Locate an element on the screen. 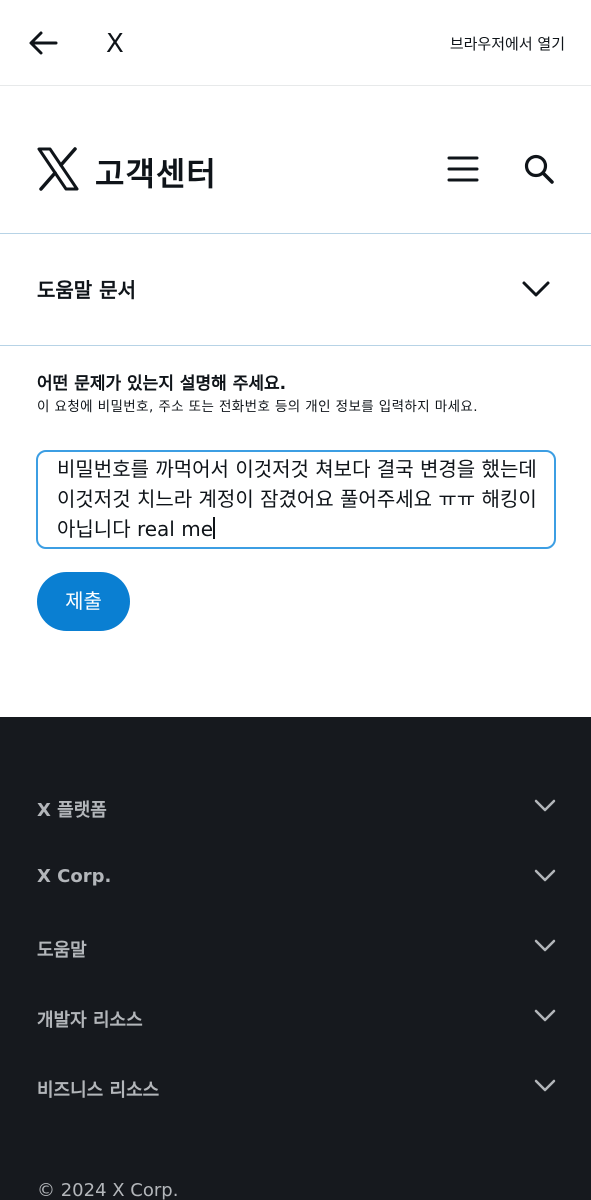 This screenshot has height=1200, width=591. text-caret is located at coordinates (214, 528).